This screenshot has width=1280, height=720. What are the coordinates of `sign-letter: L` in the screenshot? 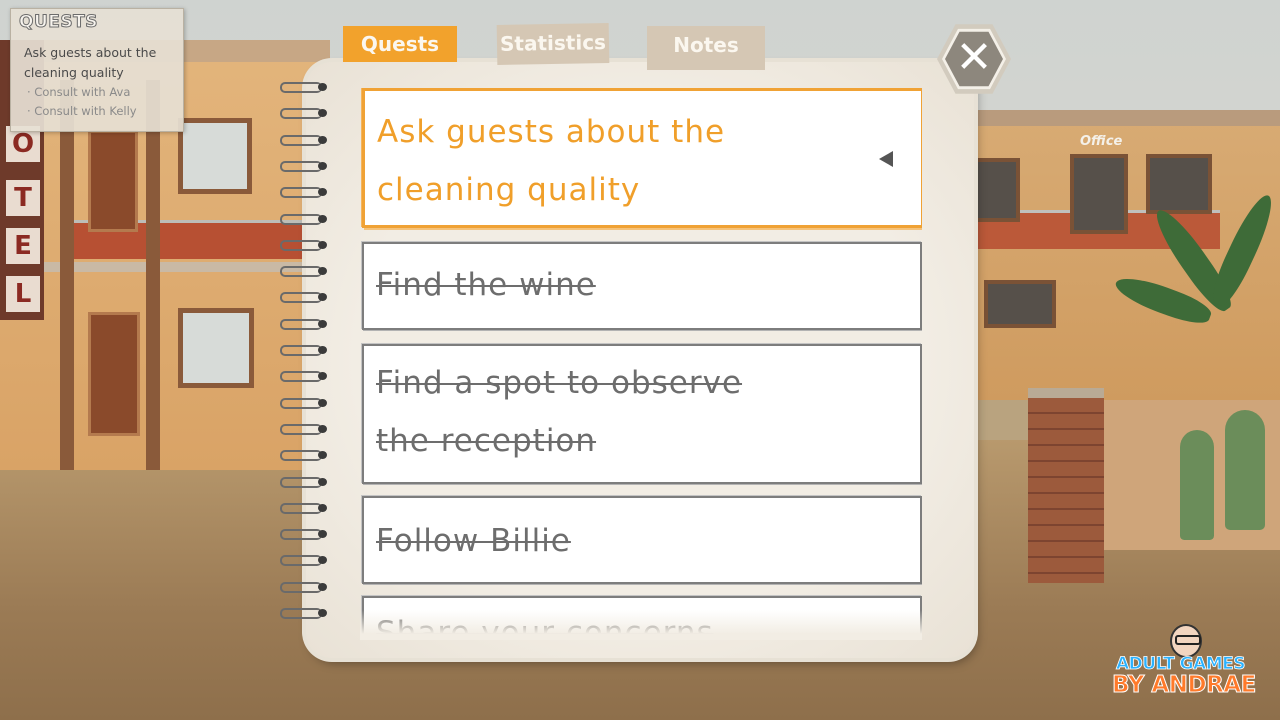 It's located at (23, 294).